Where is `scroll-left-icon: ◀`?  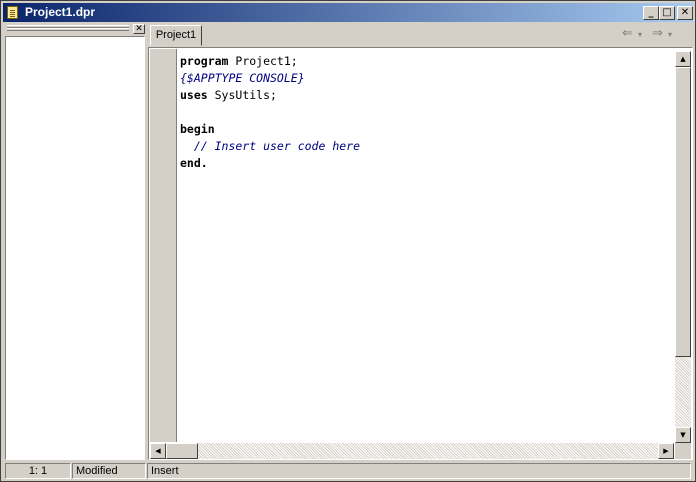 scroll-left-icon: ◀ is located at coordinates (158, 451).